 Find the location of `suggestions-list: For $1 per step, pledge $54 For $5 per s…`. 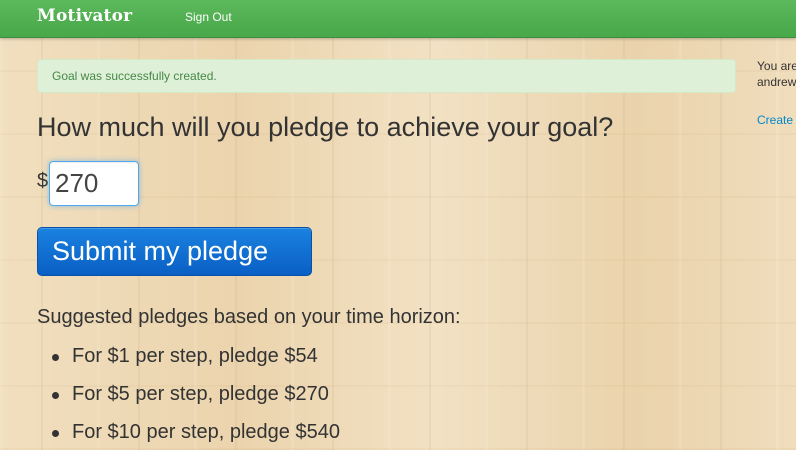

suggestions-list: For $1 per step, pledge $54 For $5 per s… is located at coordinates (195, 397).